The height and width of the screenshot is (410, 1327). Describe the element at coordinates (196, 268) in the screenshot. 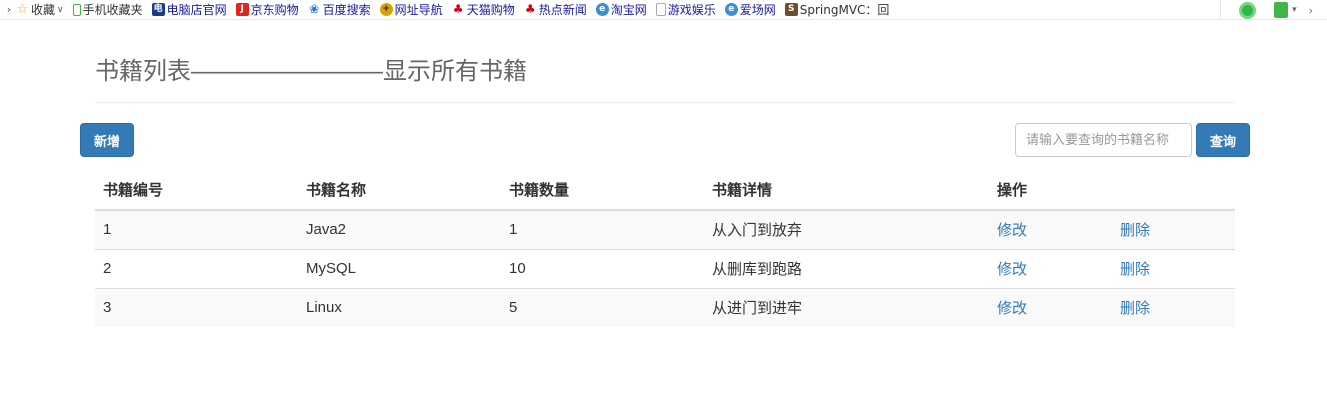

I see `book-id: 2` at that location.